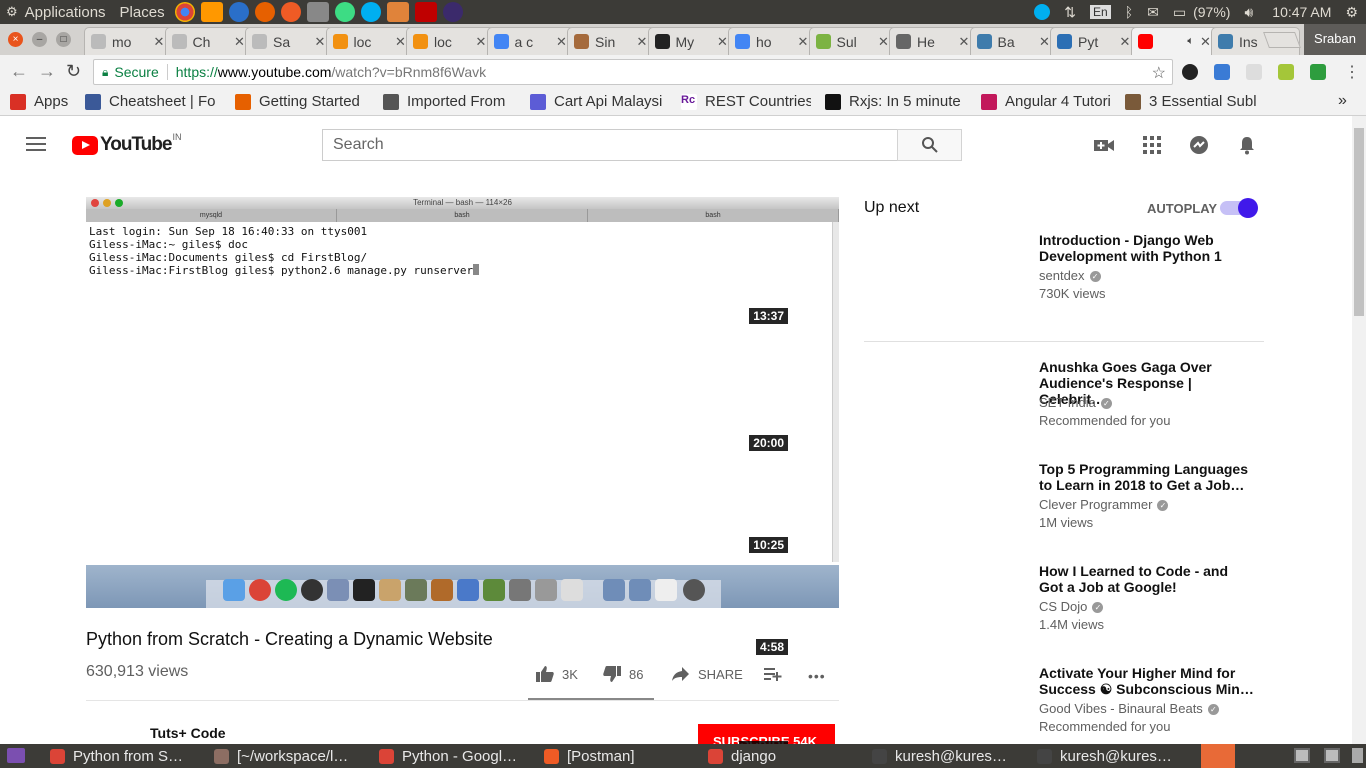  What do you see at coordinates (888, 405) in the screenshot?
I see `video-thumbnail: 20:00` at bounding box center [888, 405].